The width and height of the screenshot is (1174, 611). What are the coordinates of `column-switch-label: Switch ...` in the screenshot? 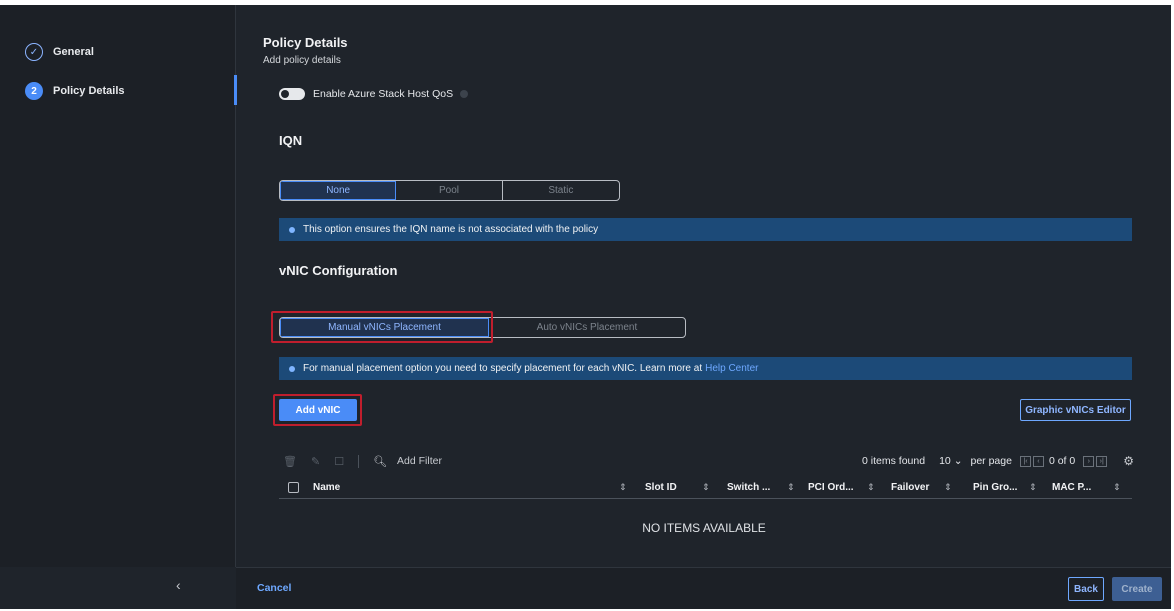 It's located at (749, 487).